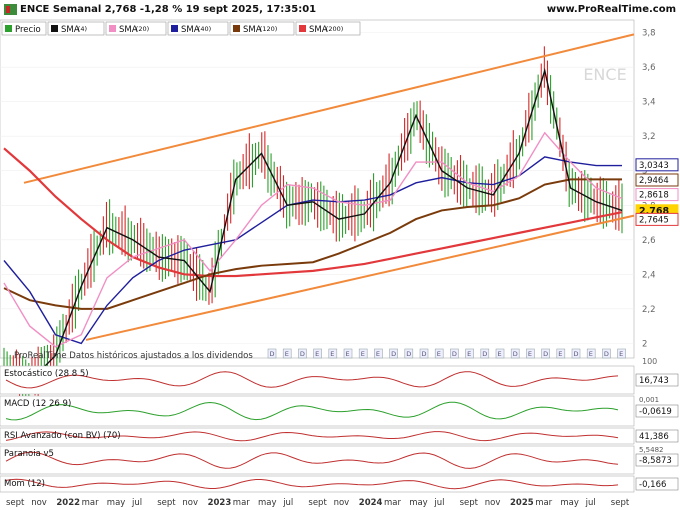 This screenshot has height=510, width=680. Describe the element at coordinates (649, 400) in the screenshot. I see `indicator-extra: 0,001` at that location.